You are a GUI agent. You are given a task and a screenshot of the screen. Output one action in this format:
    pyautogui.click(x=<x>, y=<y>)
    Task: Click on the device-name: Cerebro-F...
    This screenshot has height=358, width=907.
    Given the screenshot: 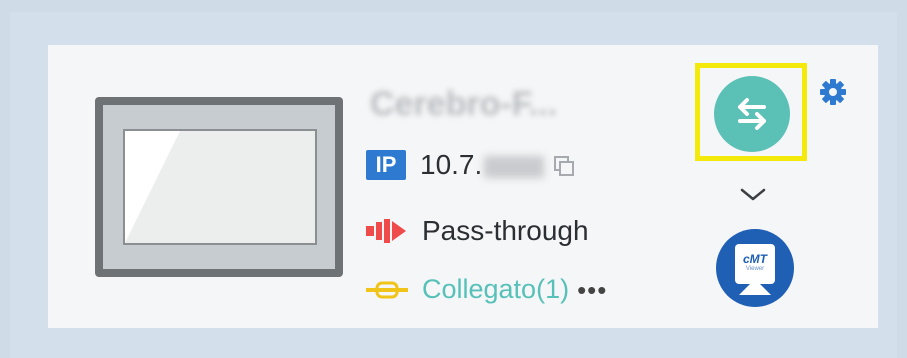 What is the action you would take?
    pyautogui.click(x=464, y=104)
    